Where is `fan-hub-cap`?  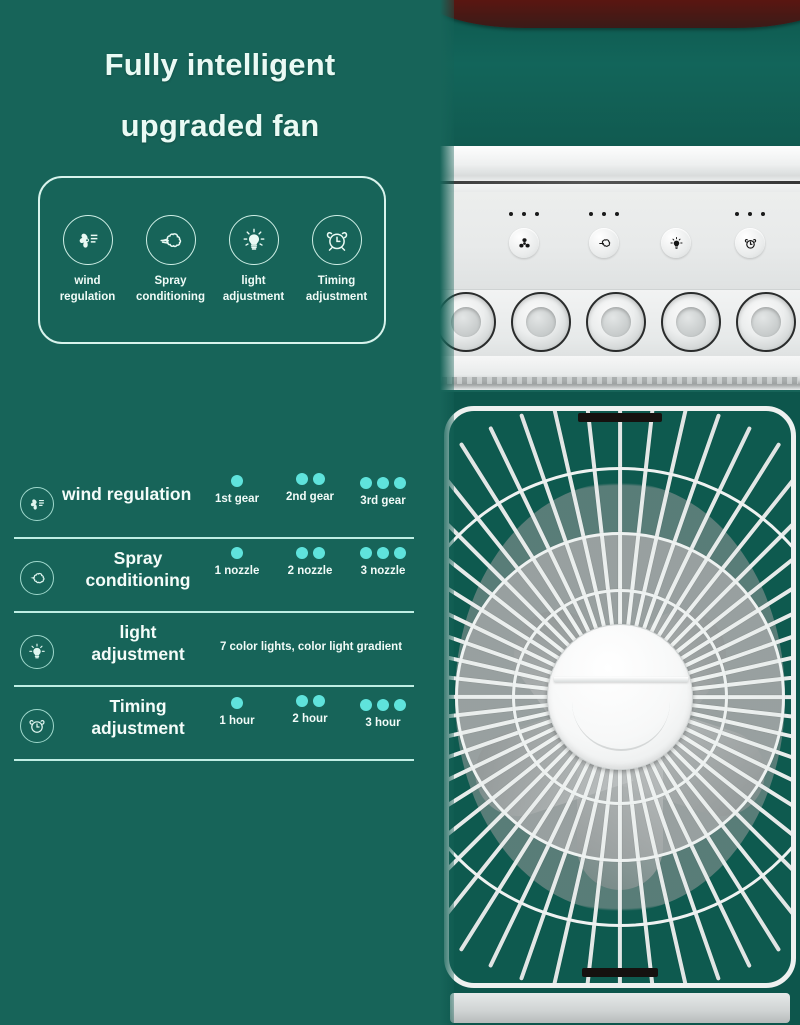
fan-hub-cap is located at coordinates (620, 697).